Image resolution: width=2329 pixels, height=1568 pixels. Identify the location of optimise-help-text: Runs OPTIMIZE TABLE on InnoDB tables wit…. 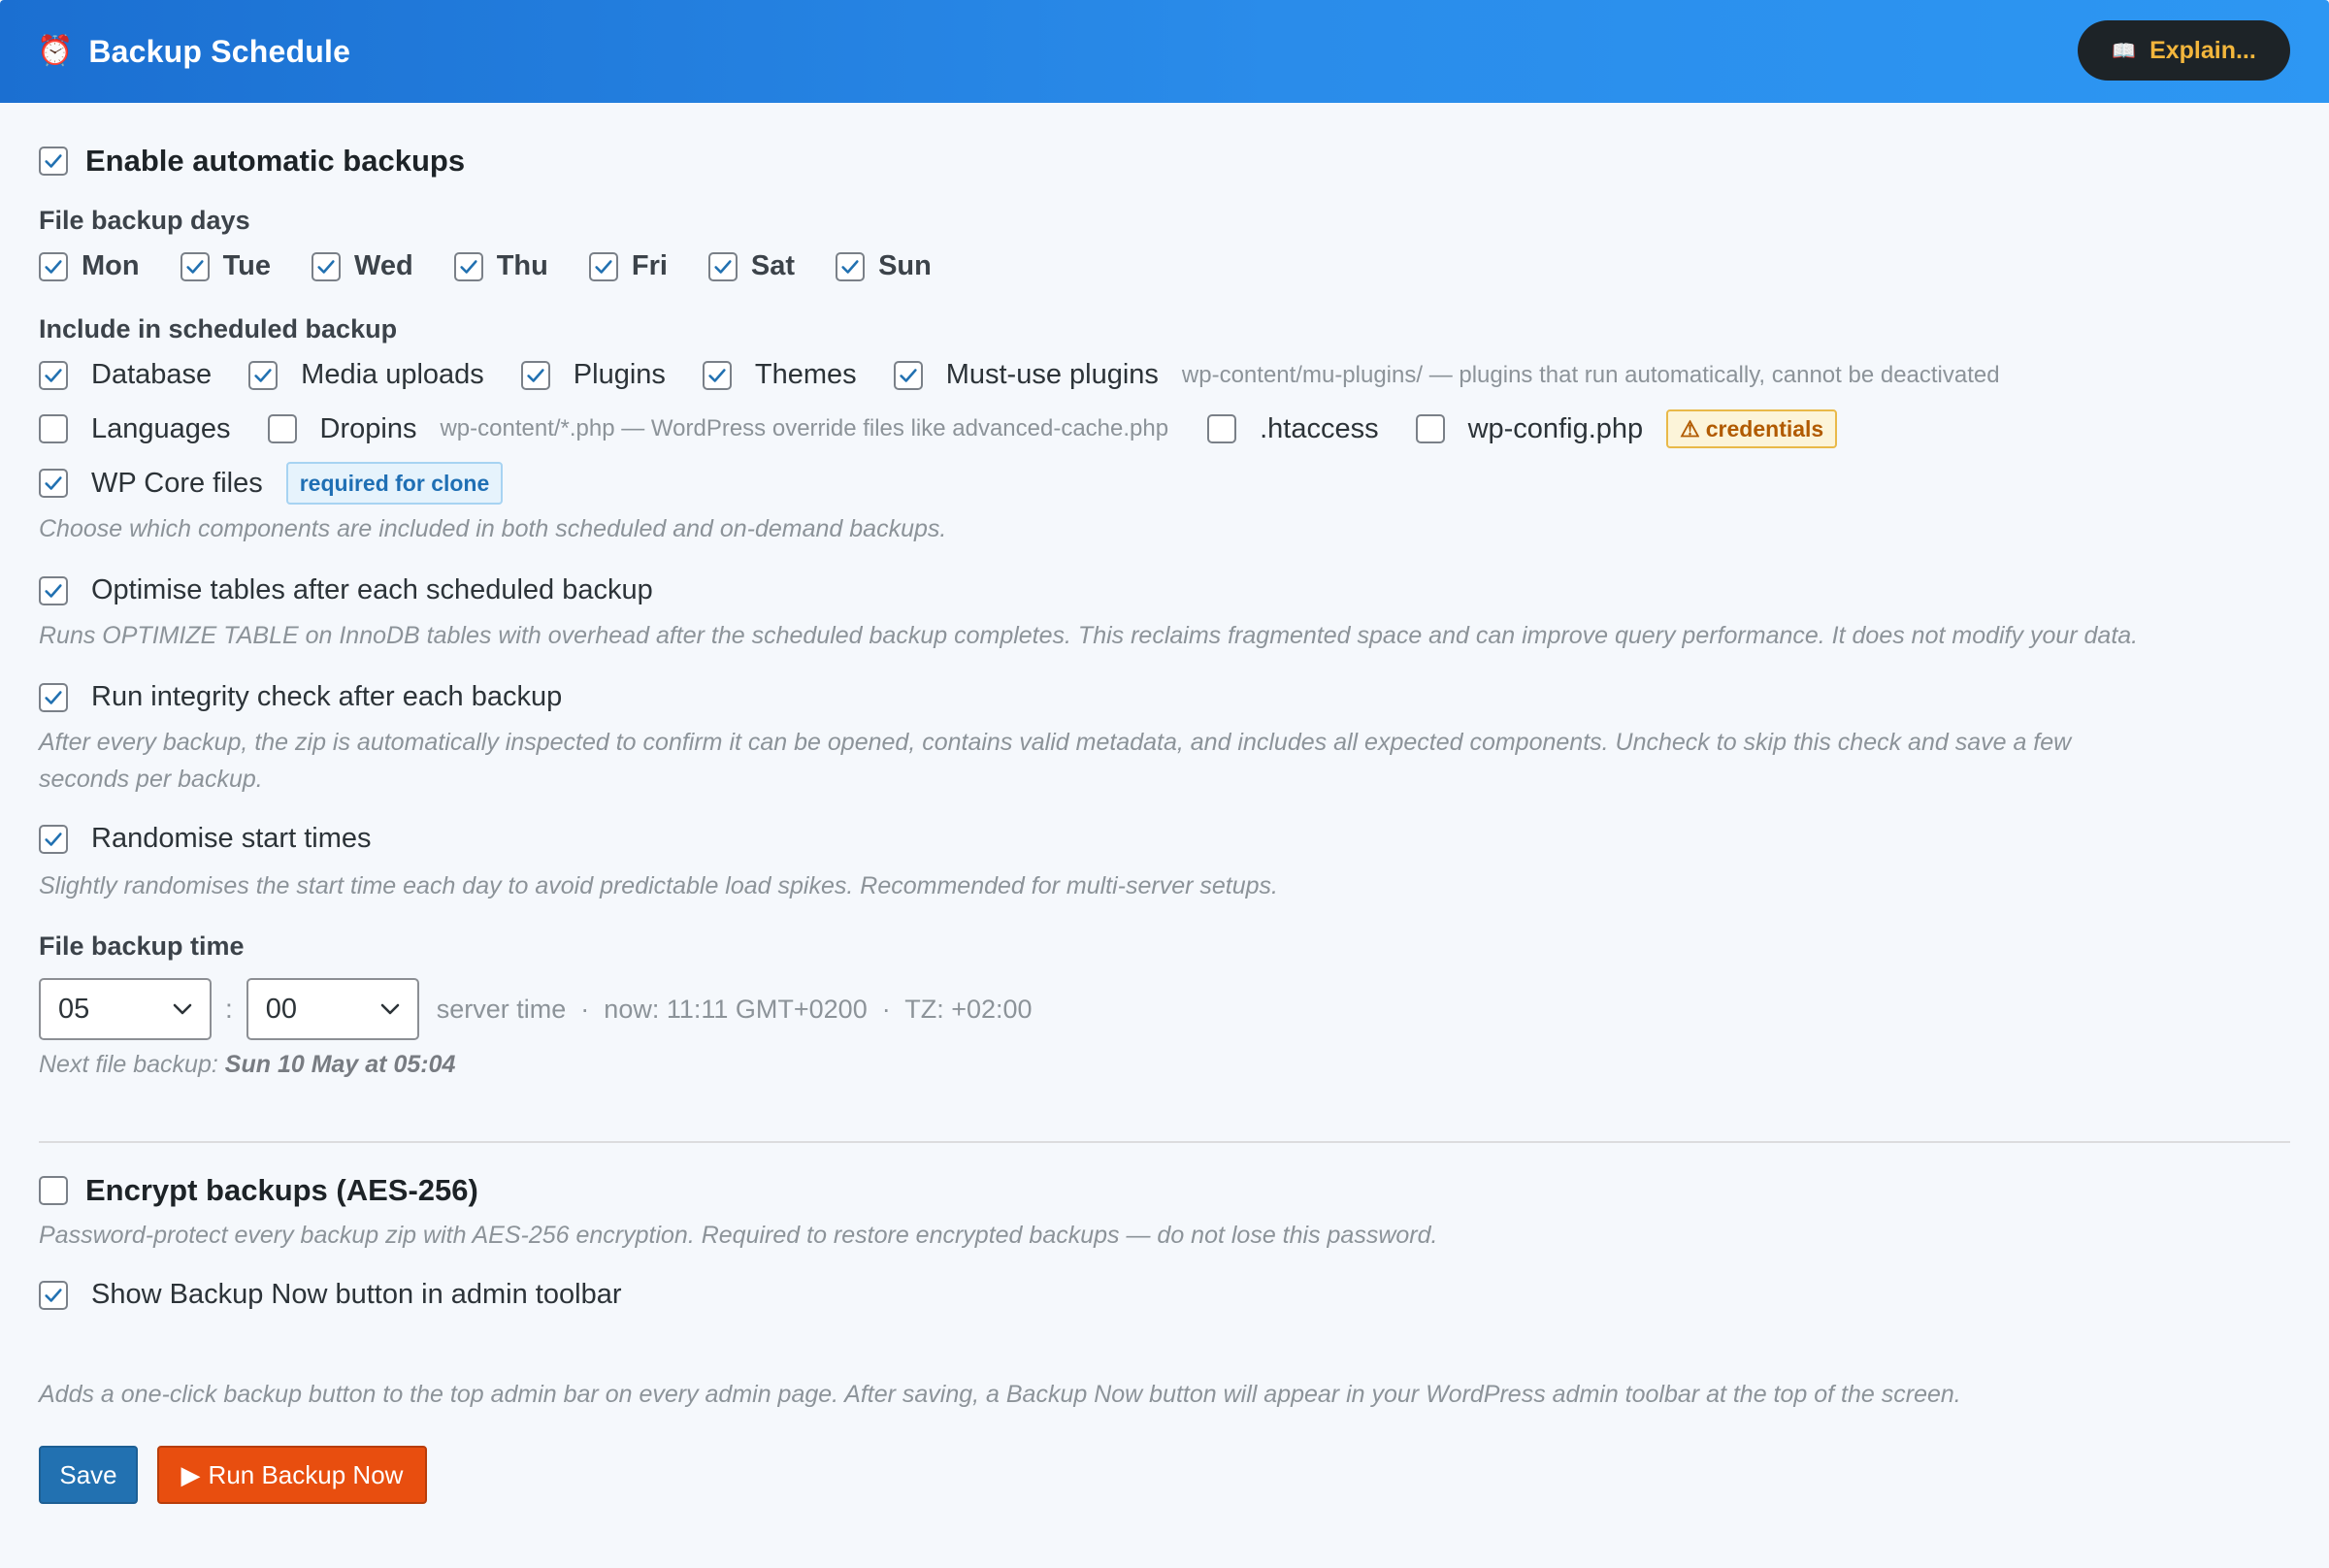
(1089, 635).